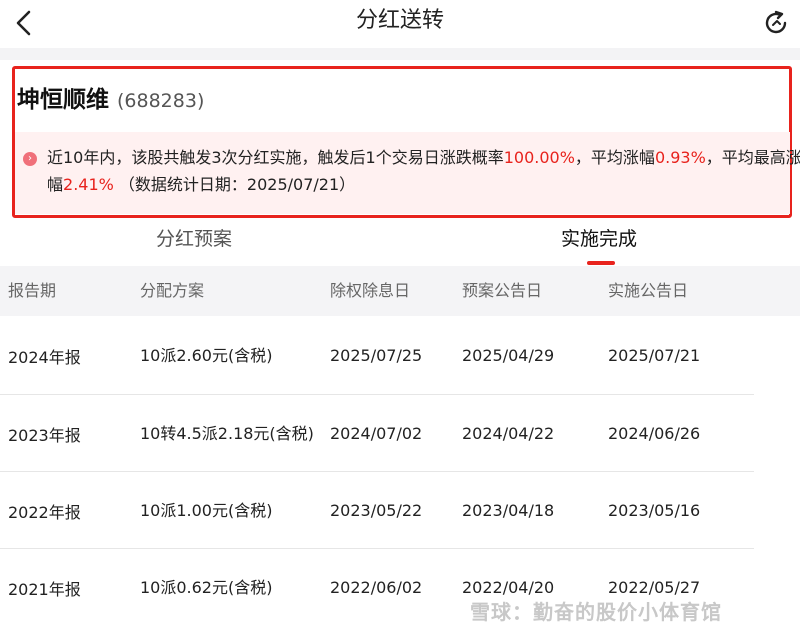  What do you see at coordinates (400, 54) in the screenshot?
I see `header-separator` at bounding box center [400, 54].